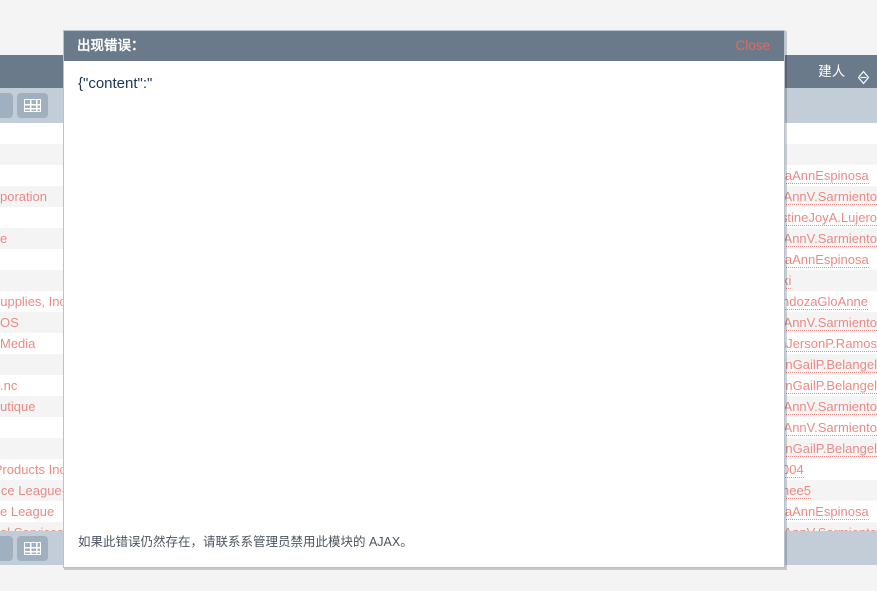  What do you see at coordinates (245, 542) in the screenshot?
I see `modal-footer-hint: 如果此错误仍然存在，请联系系管理员禁用此模块的 AJAX。` at bounding box center [245, 542].